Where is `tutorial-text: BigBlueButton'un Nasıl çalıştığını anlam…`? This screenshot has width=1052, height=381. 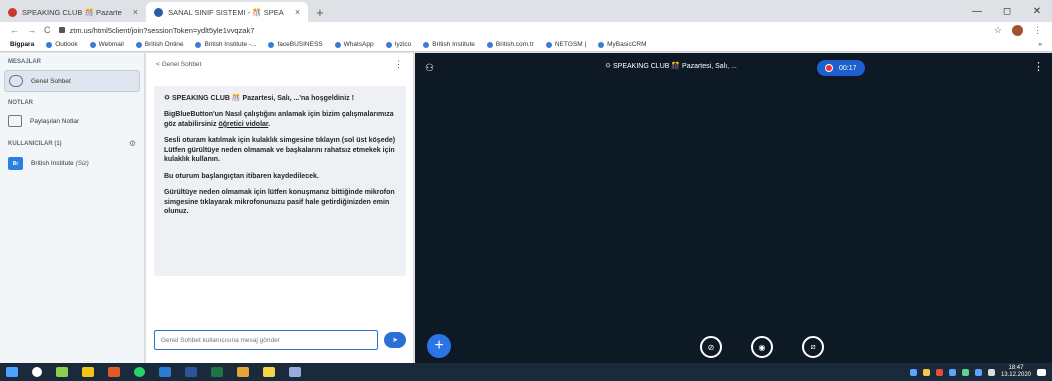 tutorial-text: BigBlueButton'un Nasıl çalıştığını anlam… is located at coordinates (279, 119).